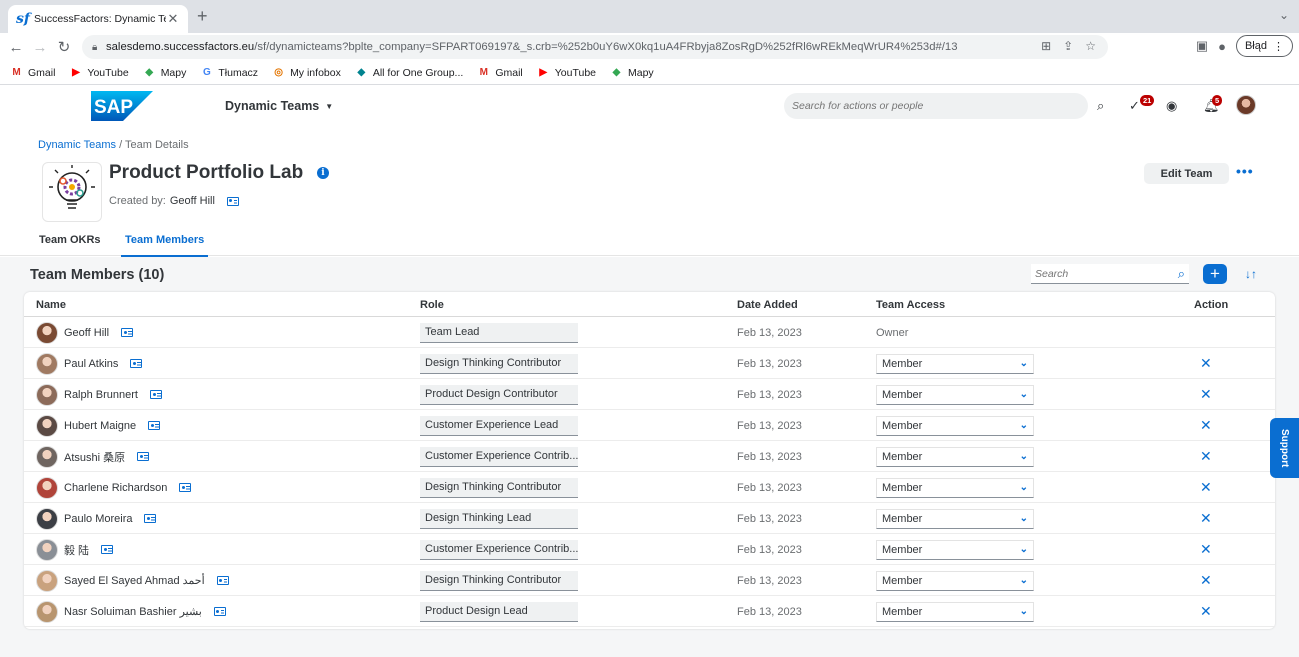 The height and width of the screenshot is (657, 1299). What do you see at coordinates (1171, 106) in the screenshot?
I see `assistant-icon: ◉` at bounding box center [1171, 106].